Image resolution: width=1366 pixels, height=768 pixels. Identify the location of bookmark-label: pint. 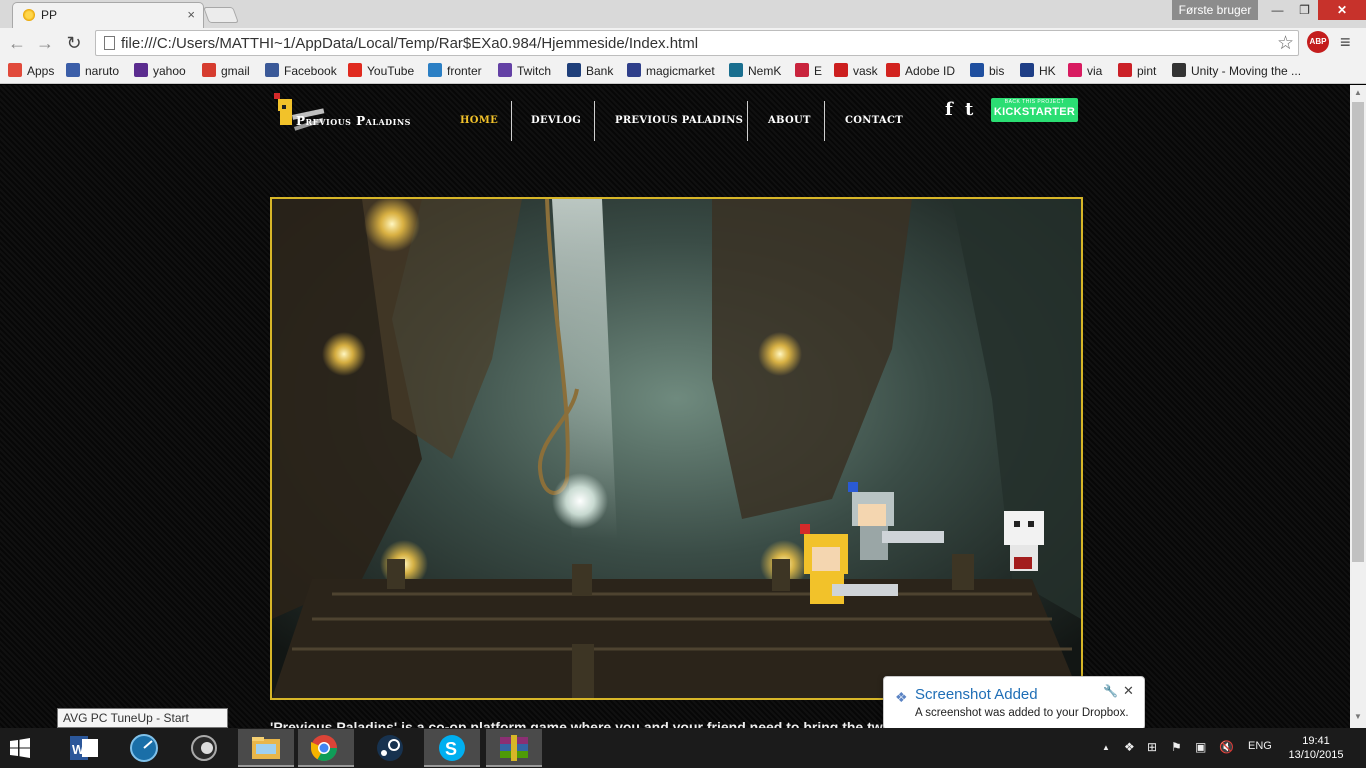
(1147, 71).